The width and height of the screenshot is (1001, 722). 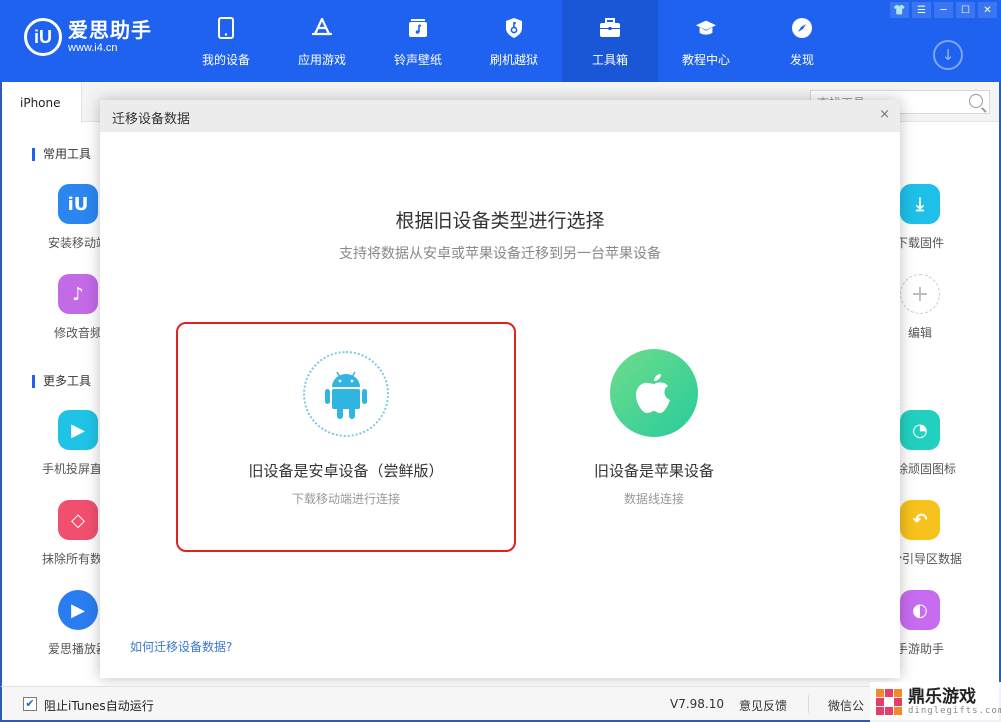 I want to click on section-more-tools: 更多工具, so click(x=61, y=381).